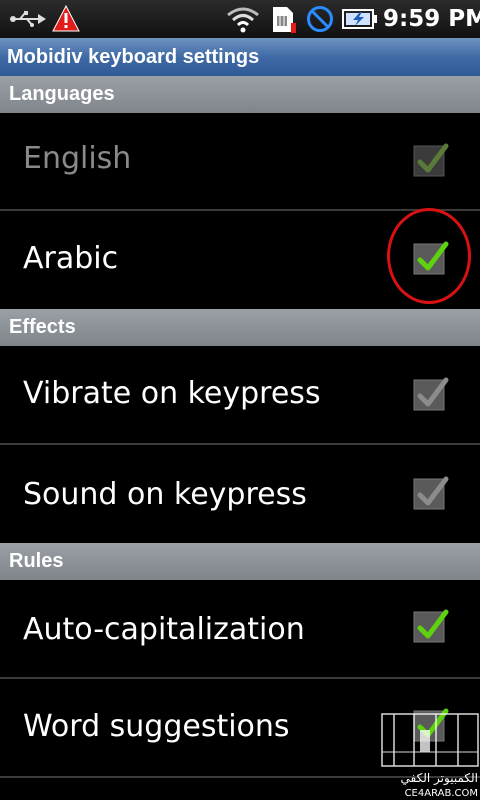 This screenshot has height=800, width=480. What do you see at coordinates (172, 393) in the screenshot?
I see `vibrate-label: Vibrate on keypress` at bounding box center [172, 393].